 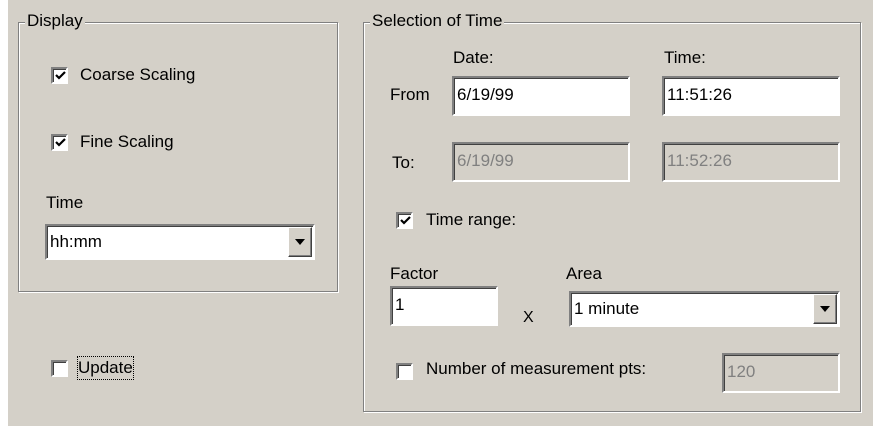 I want to click on time-range-checkbox, so click(x=404, y=220).